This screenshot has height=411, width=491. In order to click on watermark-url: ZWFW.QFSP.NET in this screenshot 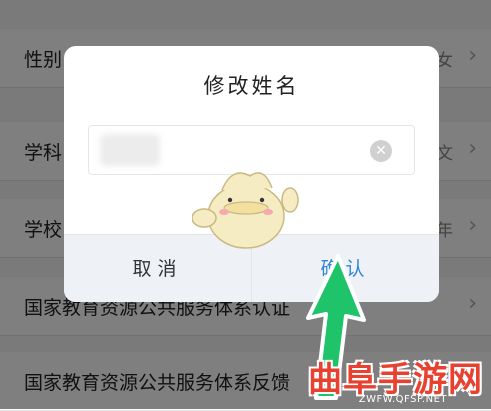, I will do `click(402, 399)`.